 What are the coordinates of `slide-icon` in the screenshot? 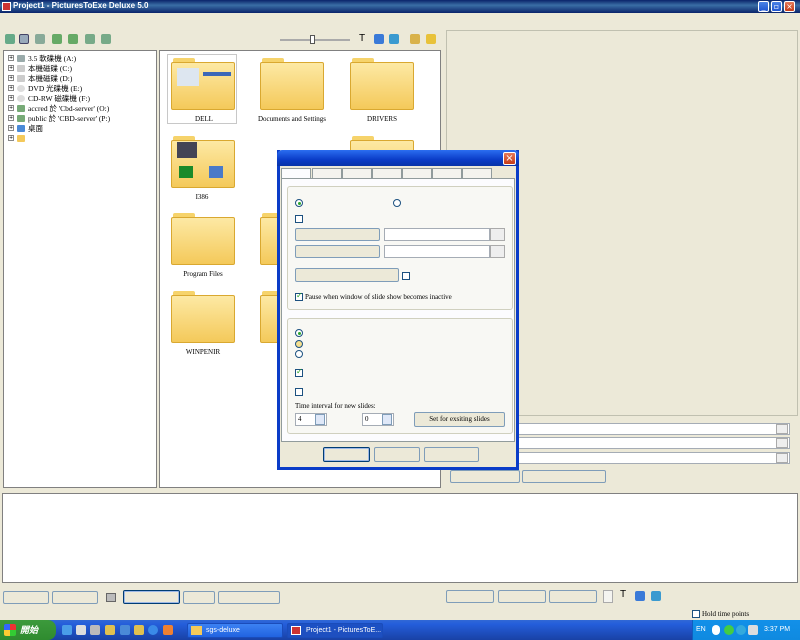 It's located at (111, 597).